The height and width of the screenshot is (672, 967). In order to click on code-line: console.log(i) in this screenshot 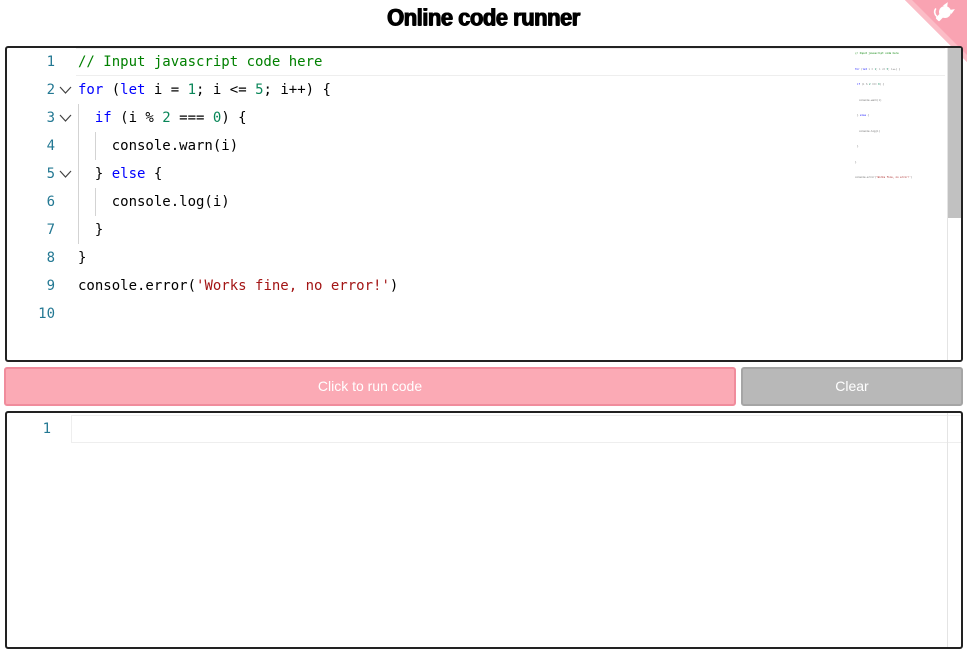, I will do `click(510, 202)`.